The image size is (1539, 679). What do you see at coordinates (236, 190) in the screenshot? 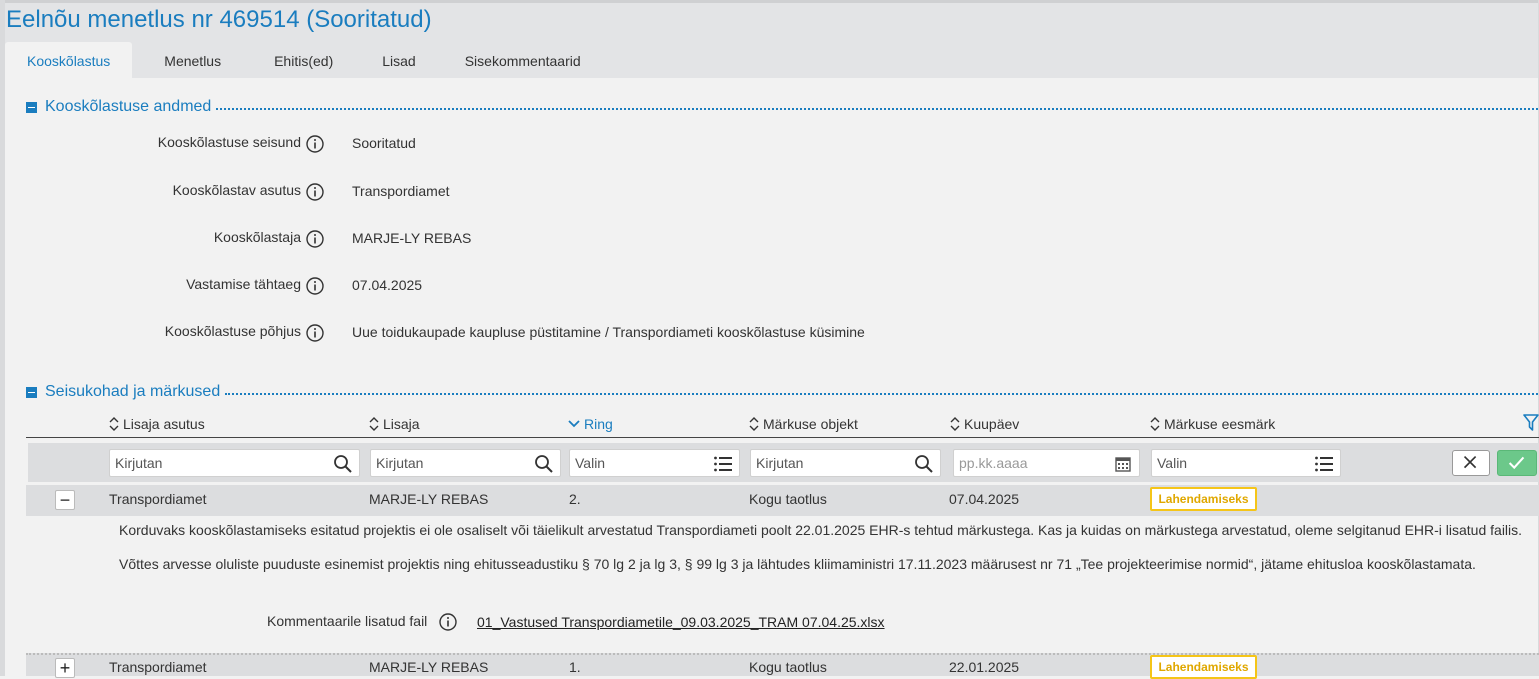
I see `field-label: Kooskõlastav asutus` at bounding box center [236, 190].